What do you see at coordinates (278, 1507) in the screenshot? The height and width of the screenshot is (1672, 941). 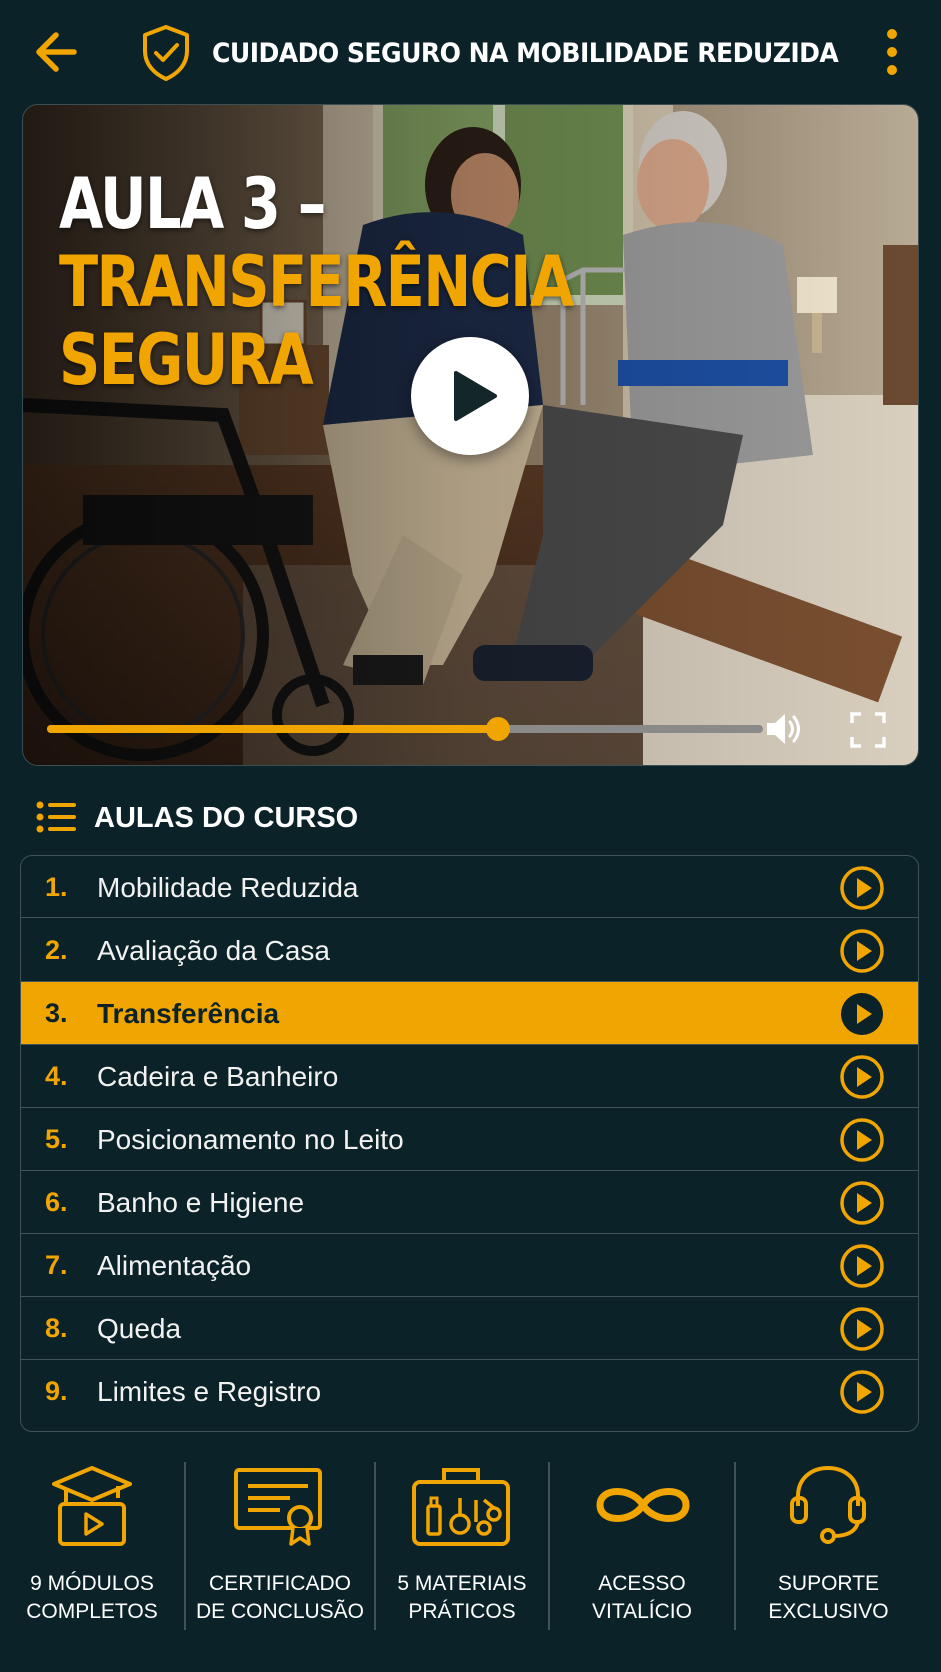 I see `certificate-icon` at bounding box center [278, 1507].